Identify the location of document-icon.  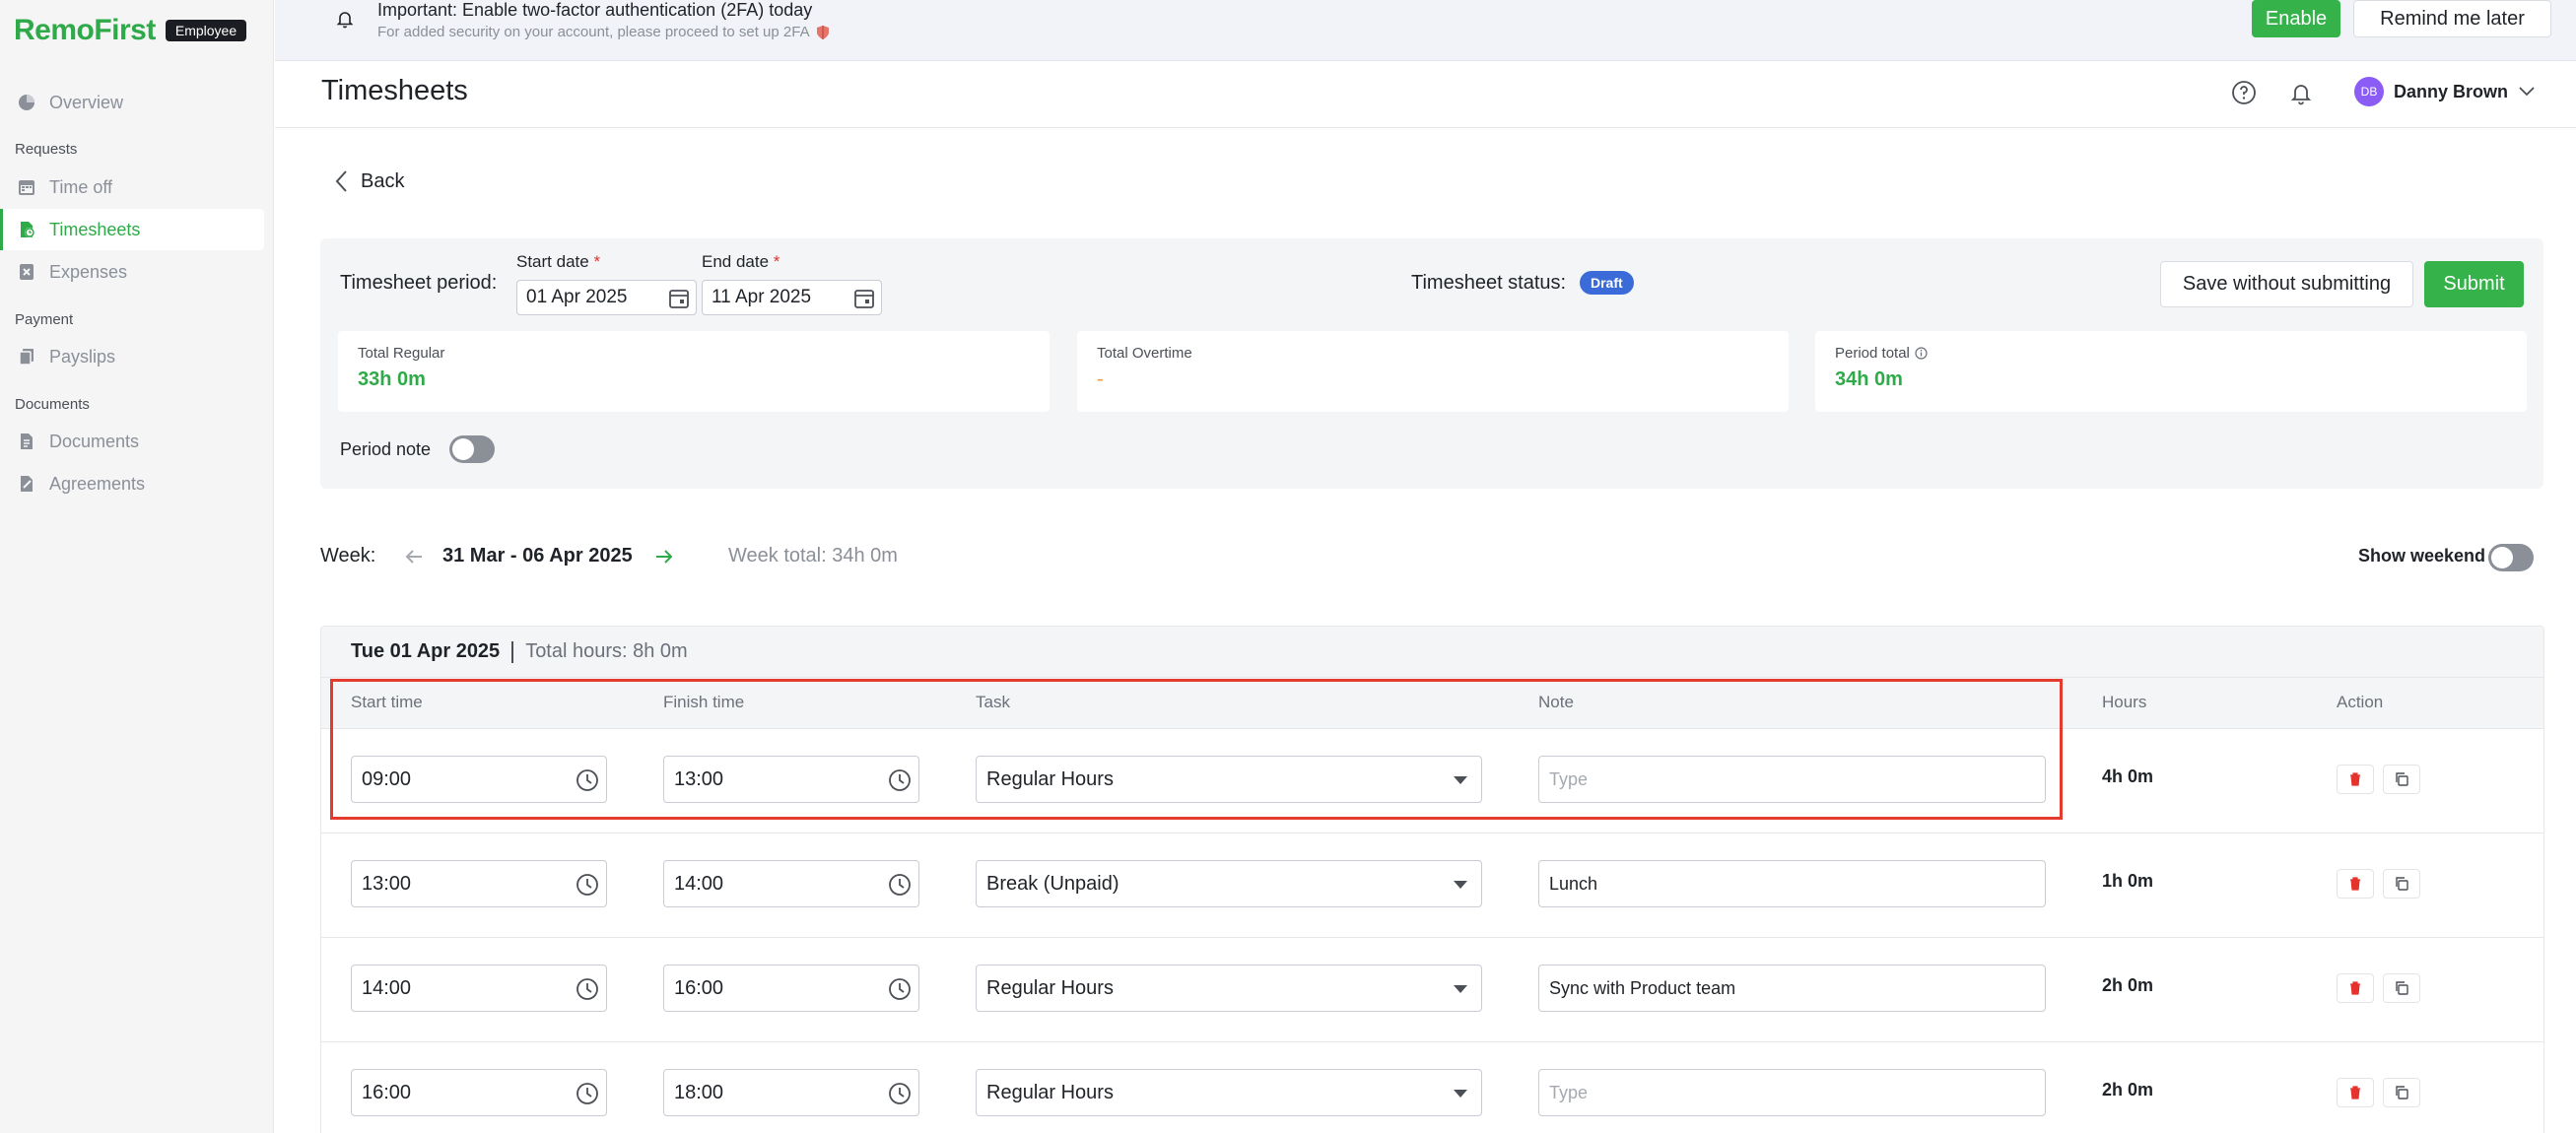
(26, 441).